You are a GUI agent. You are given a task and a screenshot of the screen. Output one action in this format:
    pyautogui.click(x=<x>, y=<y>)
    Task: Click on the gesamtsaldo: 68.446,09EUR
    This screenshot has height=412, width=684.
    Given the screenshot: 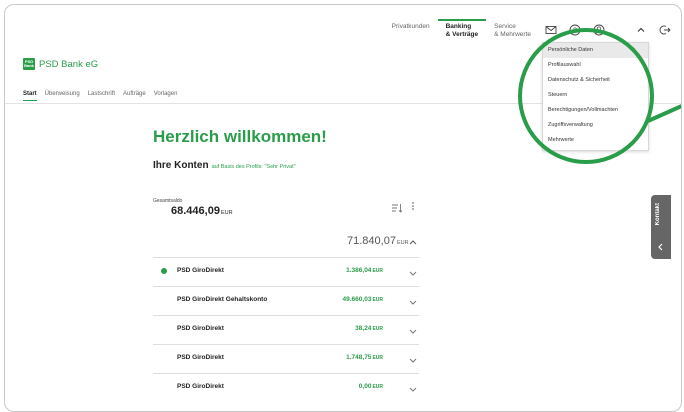 What is the action you would take?
    pyautogui.click(x=202, y=211)
    